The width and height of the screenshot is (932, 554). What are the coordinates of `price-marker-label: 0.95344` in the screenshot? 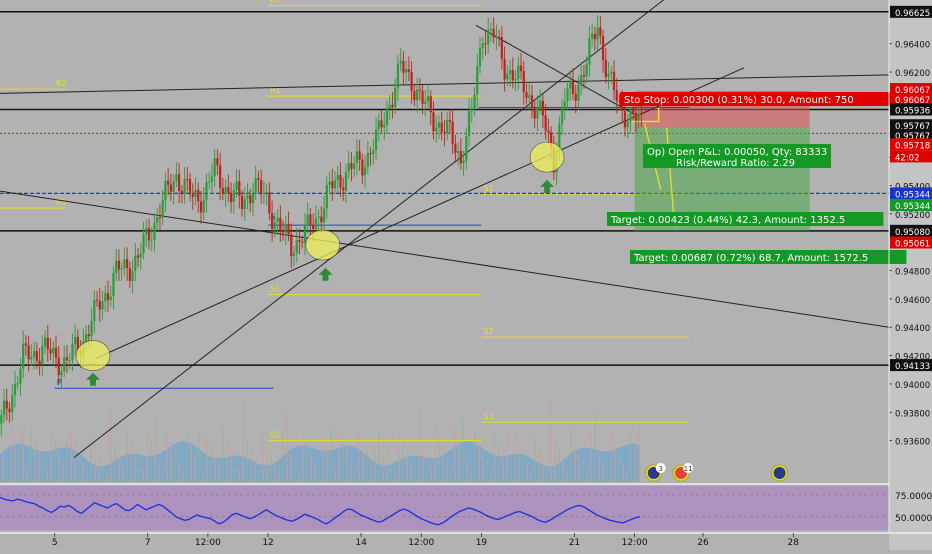 It's located at (912, 207).